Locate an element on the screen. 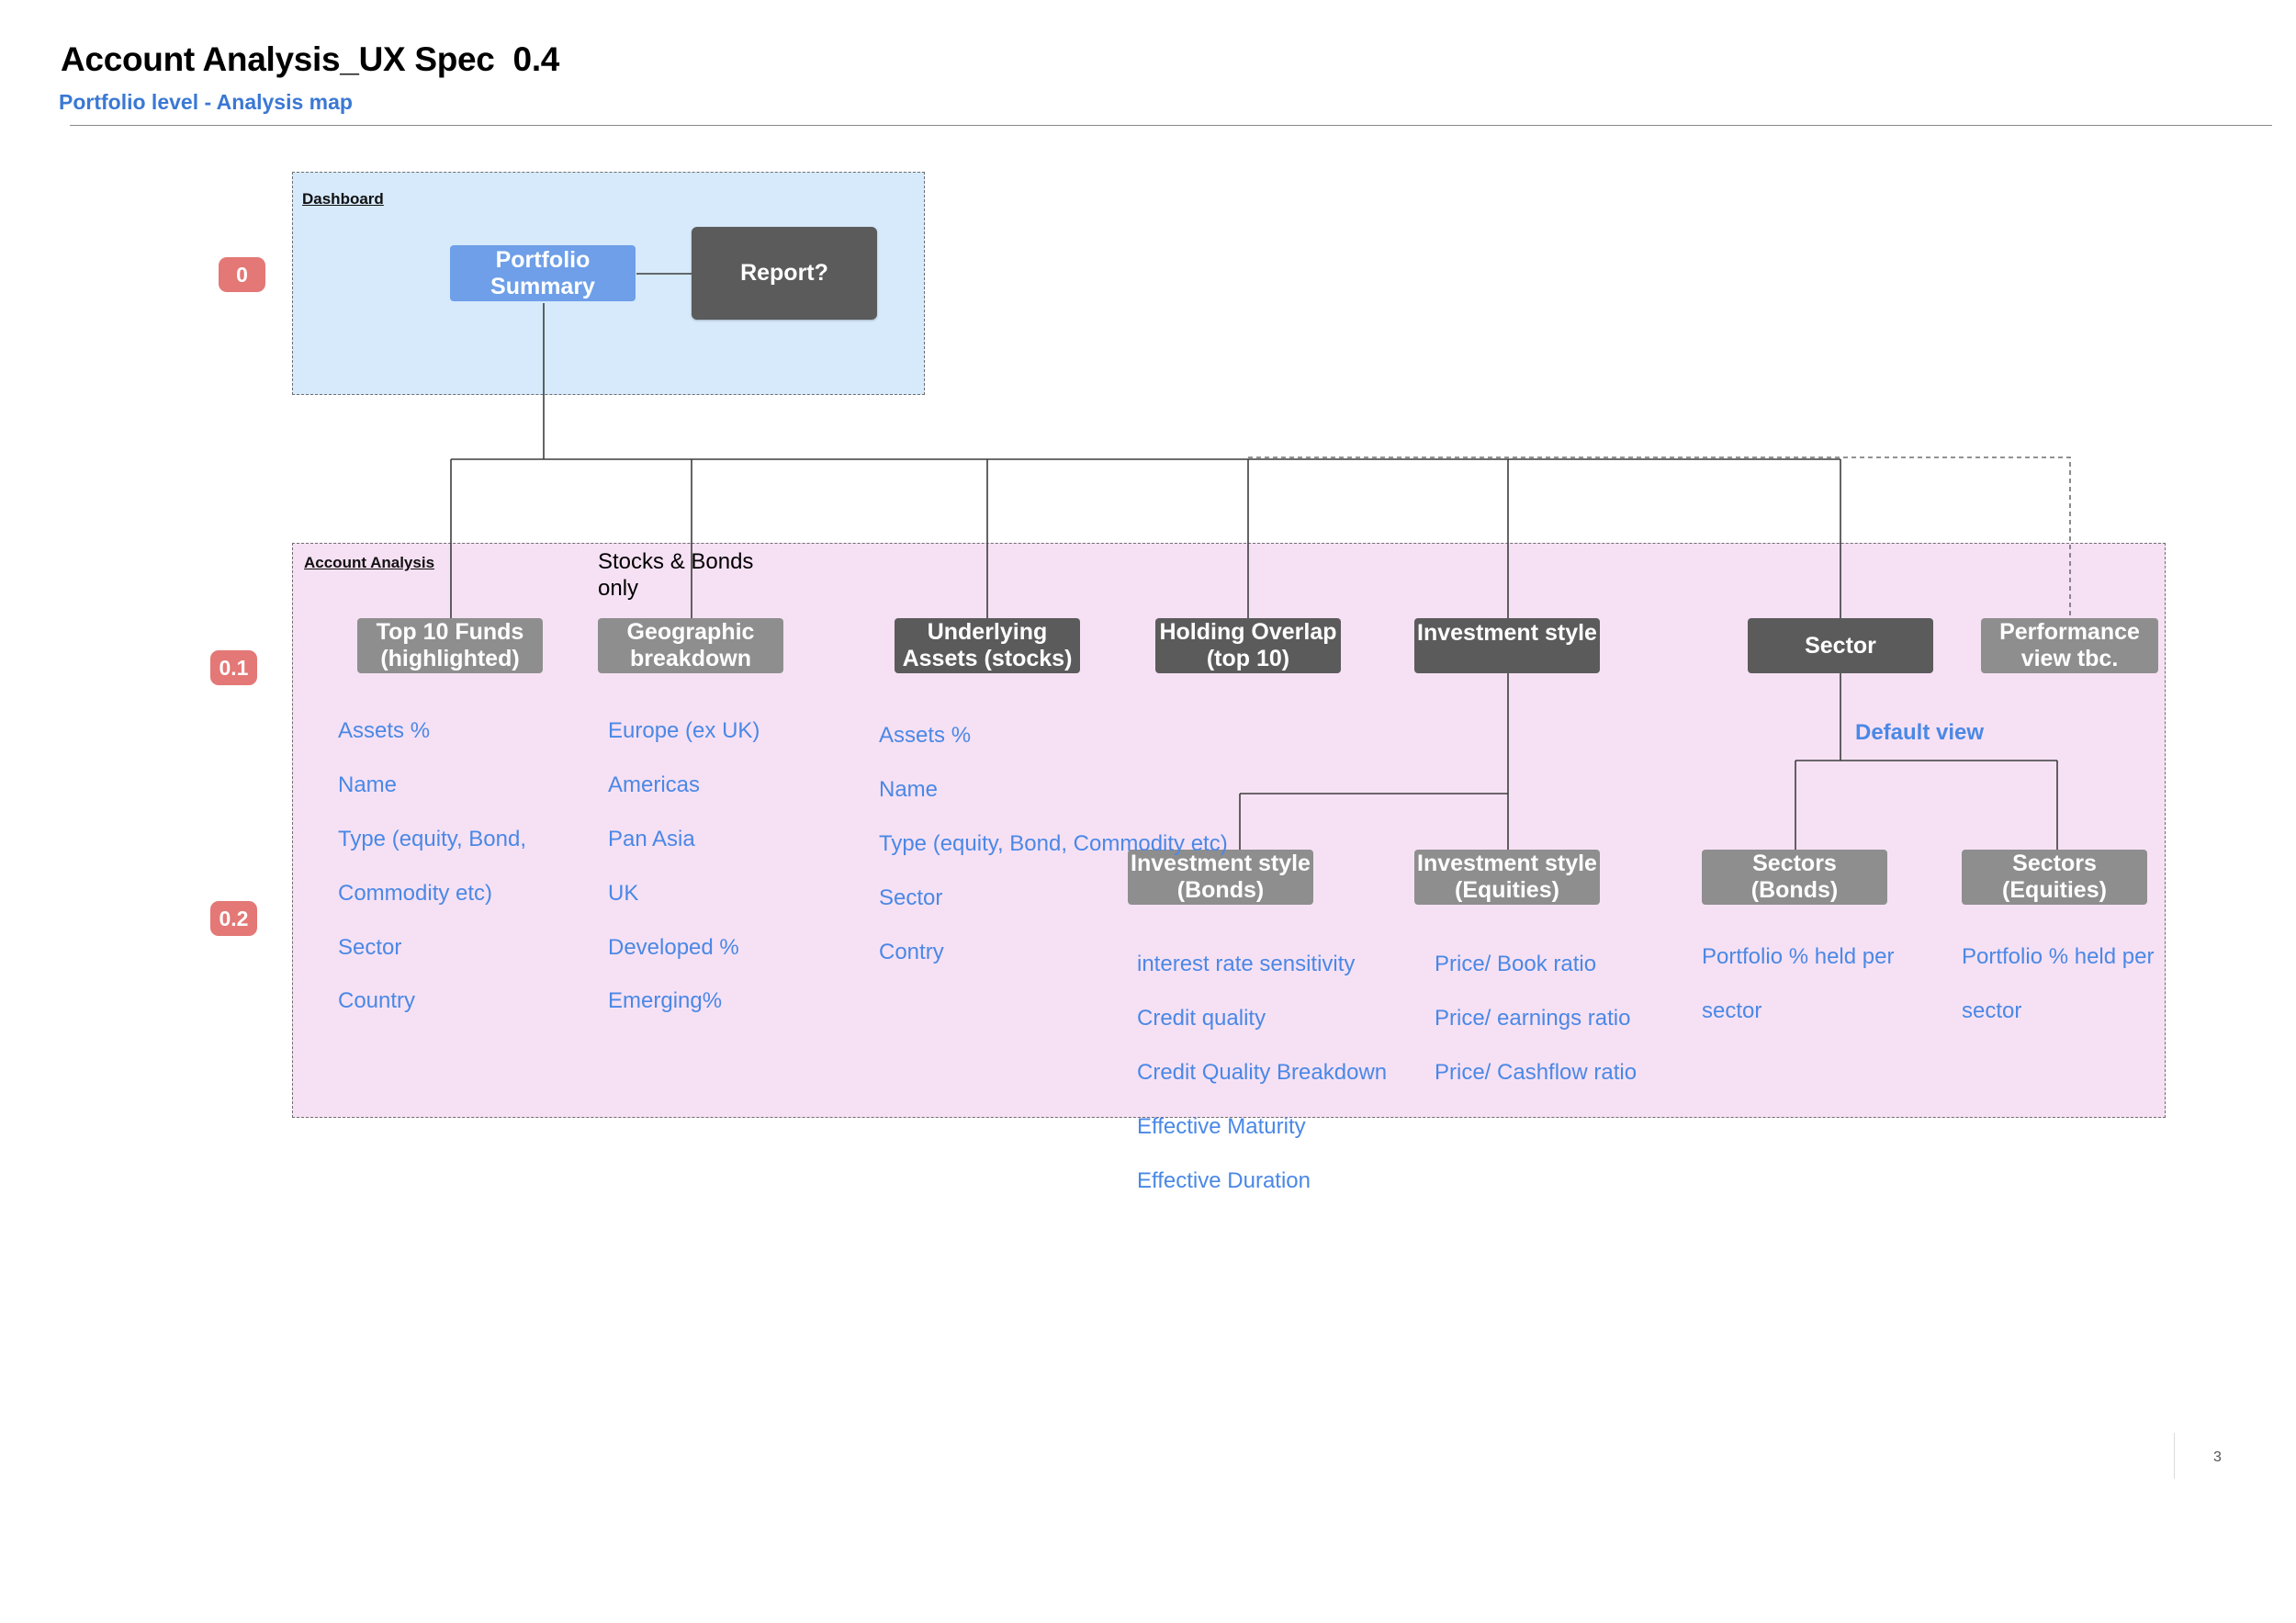 The image size is (2296, 1623). geographic-breakdown-node: Geographic breakdown is located at coordinates (690, 645).